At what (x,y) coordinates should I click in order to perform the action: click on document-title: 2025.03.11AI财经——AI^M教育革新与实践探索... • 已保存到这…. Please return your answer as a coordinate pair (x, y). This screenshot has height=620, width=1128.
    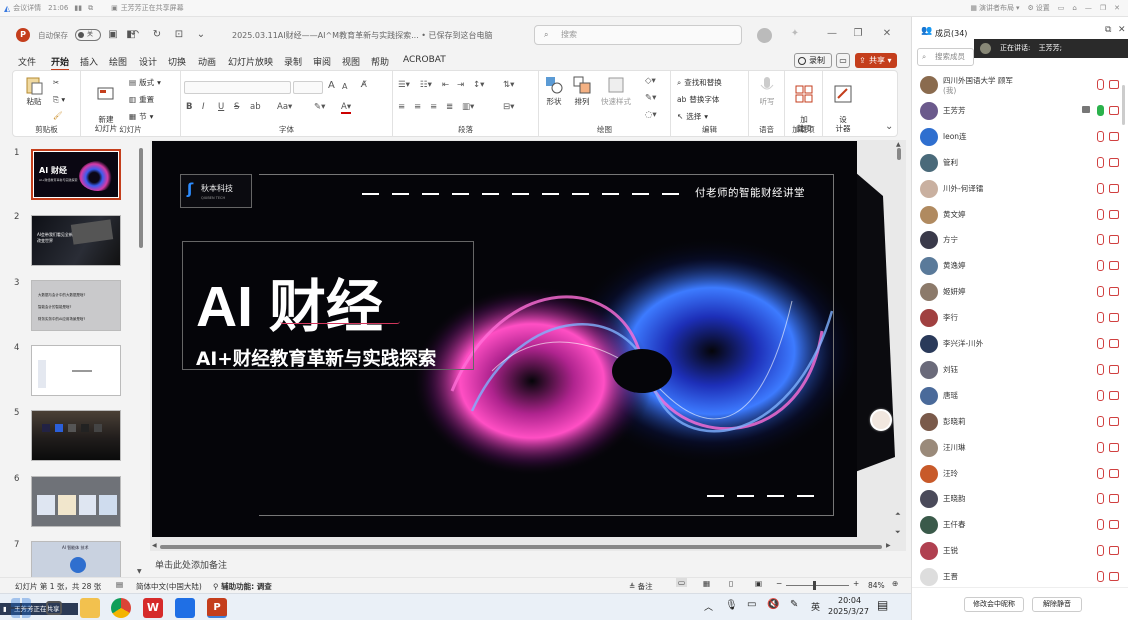
    Looking at the image, I should click on (362, 35).